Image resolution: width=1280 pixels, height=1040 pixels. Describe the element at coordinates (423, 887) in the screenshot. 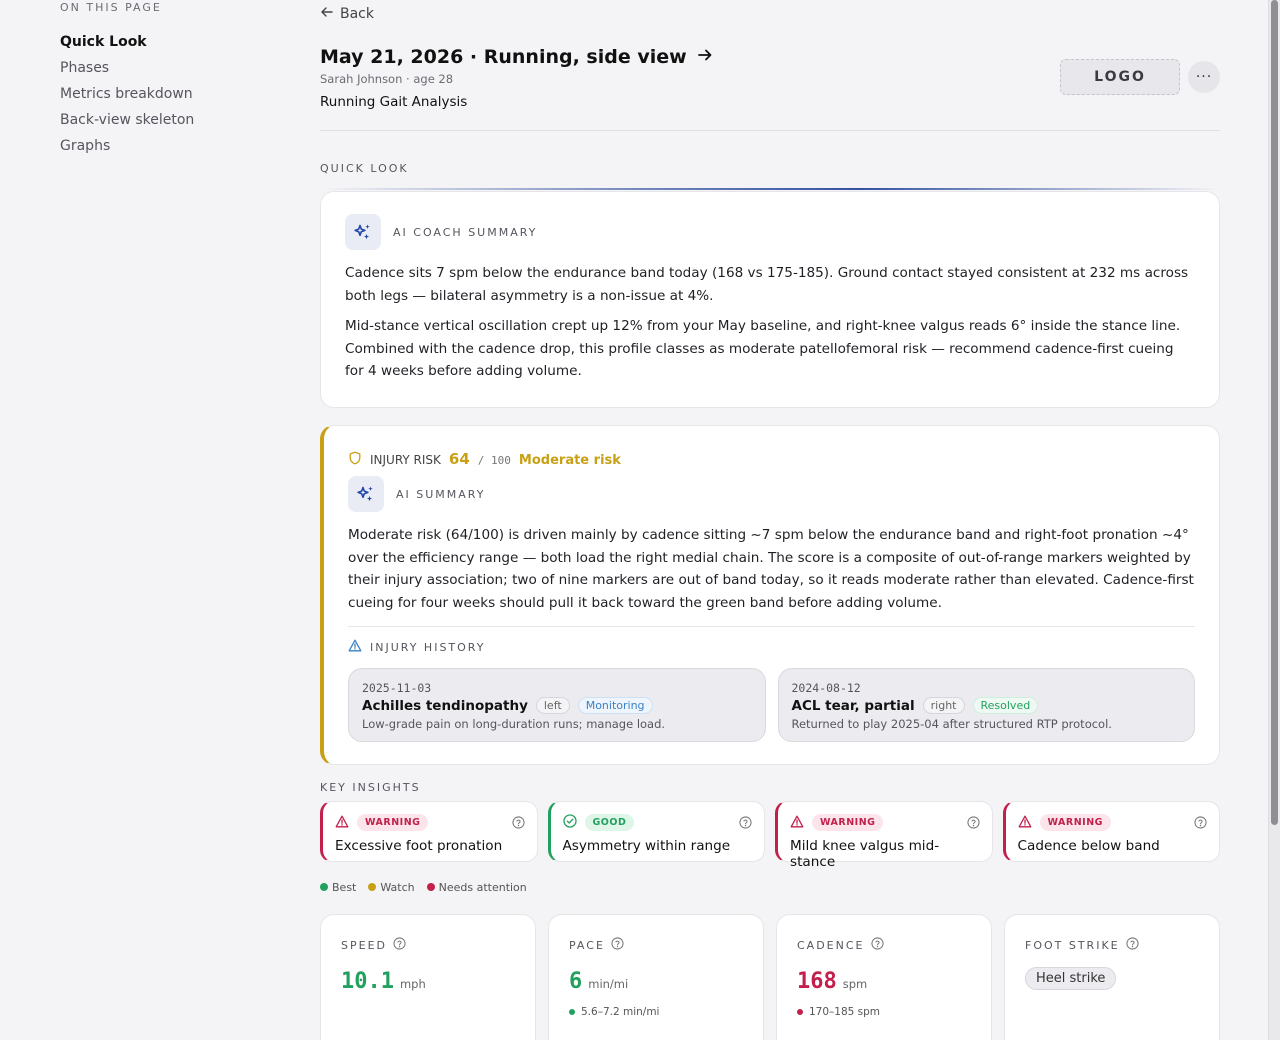

I see `status-legend: Best Watch Needs attention` at that location.